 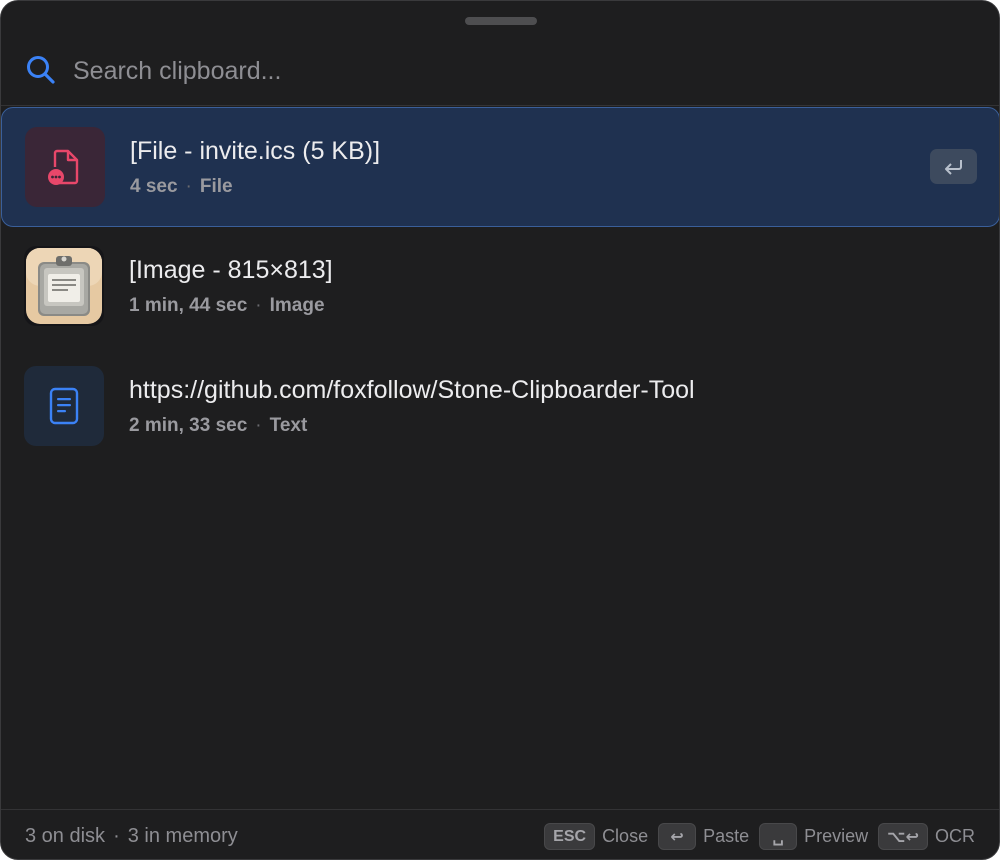 I want to click on drag-handle, so click(x=501, y=21).